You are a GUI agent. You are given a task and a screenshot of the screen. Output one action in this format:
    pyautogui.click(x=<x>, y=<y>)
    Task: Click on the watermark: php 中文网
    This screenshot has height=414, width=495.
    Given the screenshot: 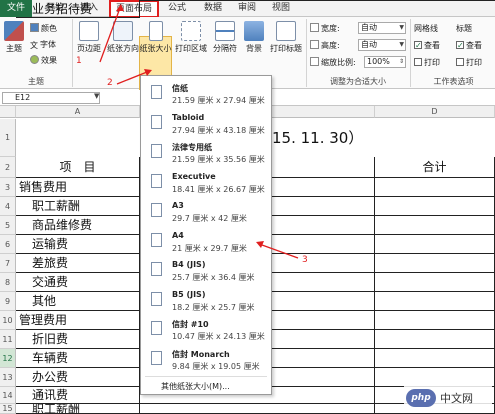 What is the action you would take?
    pyautogui.click(x=448, y=398)
    